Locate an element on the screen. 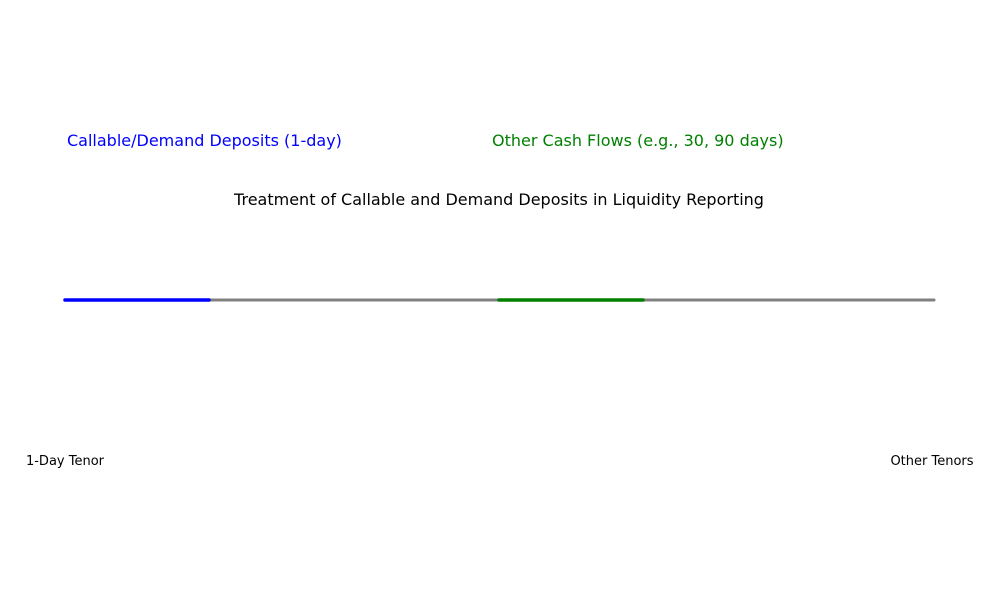 The image size is (1000, 600). other-cash-flows-label: Other Cash Flows (e.g., 30, 90 days) is located at coordinates (638, 140).